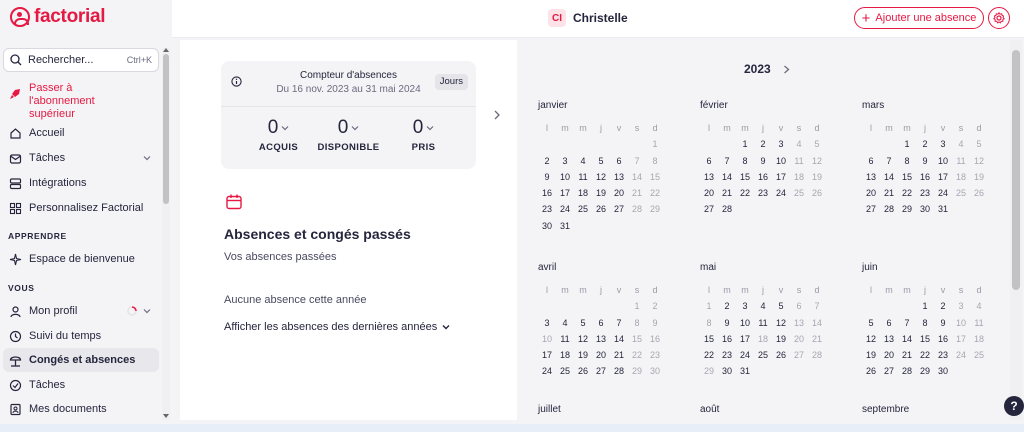 This screenshot has height=432, width=1024. What do you see at coordinates (147, 311) in the screenshot?
I see `chevron-down-icon` at bounding box center [147, 311].